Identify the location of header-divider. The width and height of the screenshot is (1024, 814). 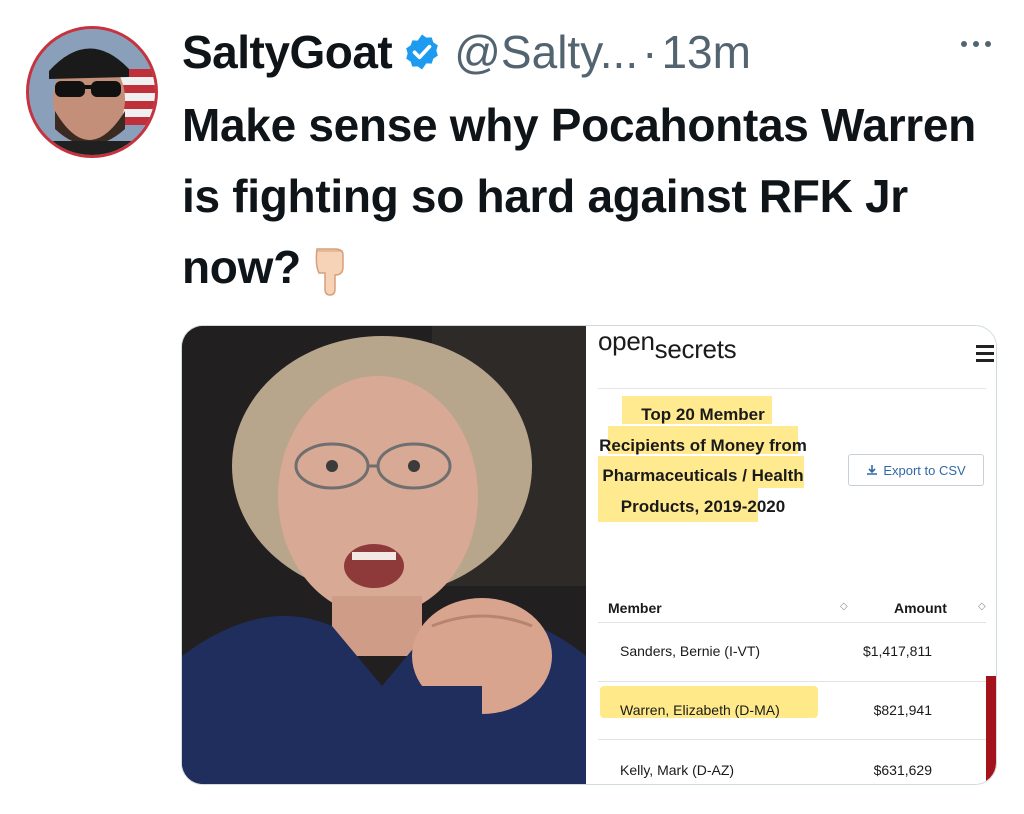
(792, 388).